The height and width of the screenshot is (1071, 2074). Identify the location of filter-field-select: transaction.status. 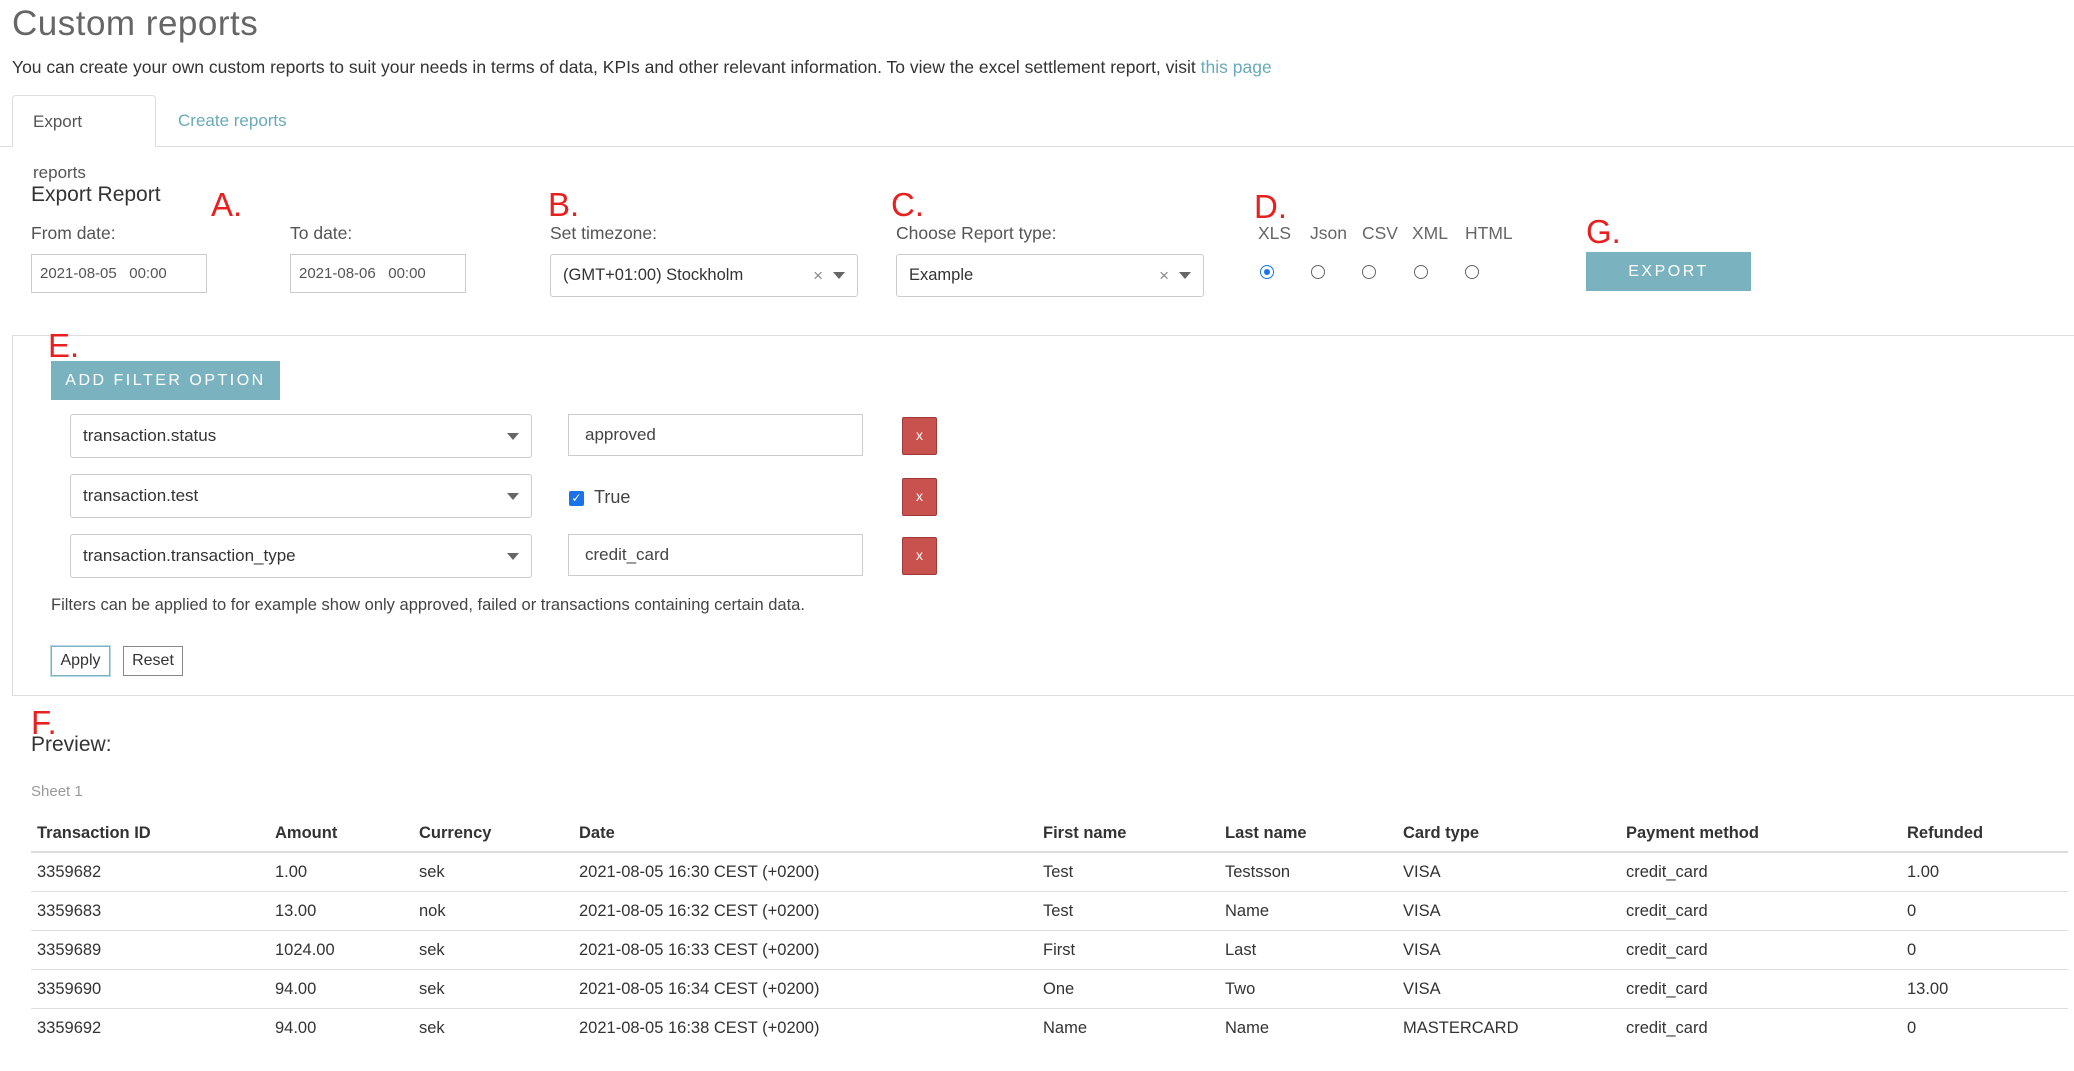
(301, 436).